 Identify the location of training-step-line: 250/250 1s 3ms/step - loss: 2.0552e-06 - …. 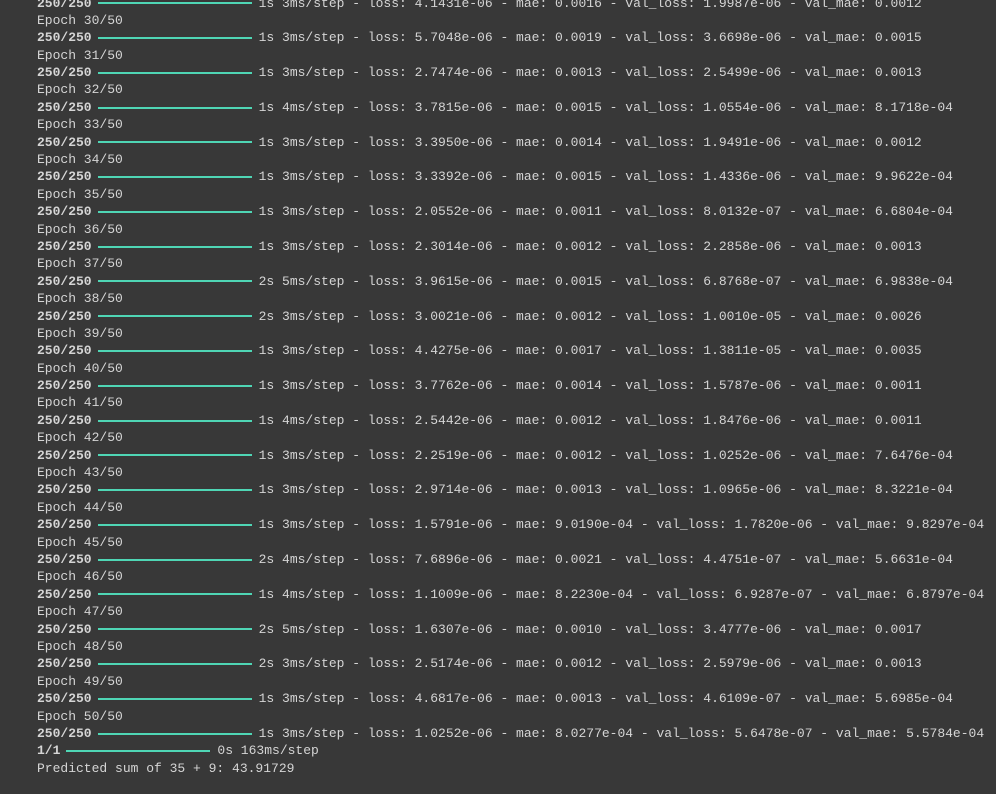
(516, 211).